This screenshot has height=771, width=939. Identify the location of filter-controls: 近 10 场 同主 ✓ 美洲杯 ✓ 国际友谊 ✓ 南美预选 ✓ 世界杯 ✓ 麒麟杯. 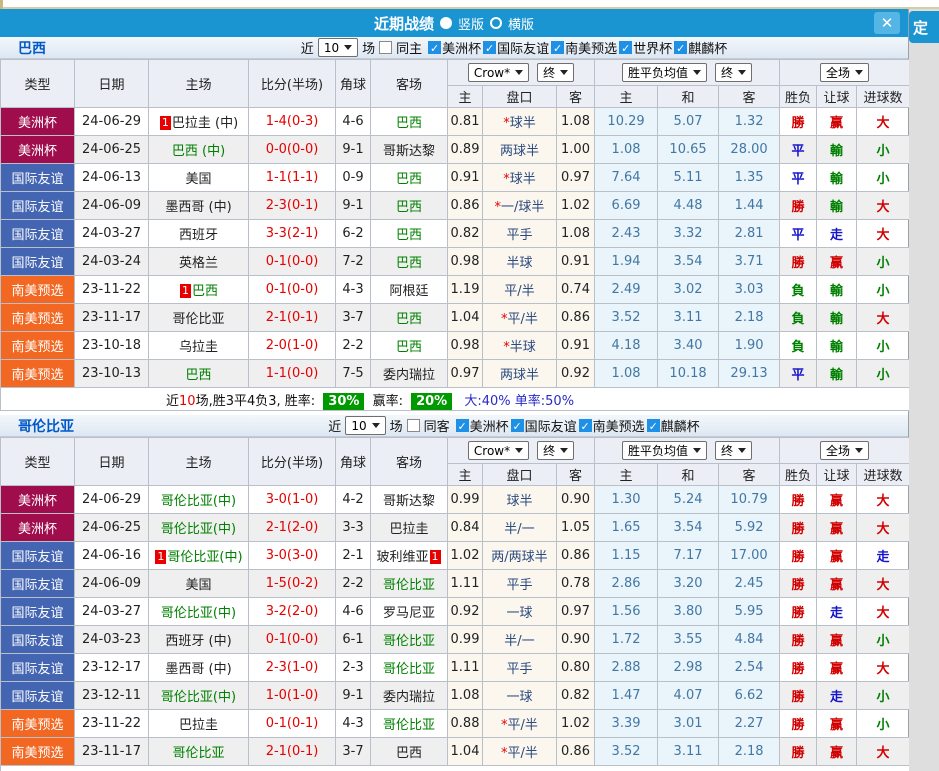
(454, 47).